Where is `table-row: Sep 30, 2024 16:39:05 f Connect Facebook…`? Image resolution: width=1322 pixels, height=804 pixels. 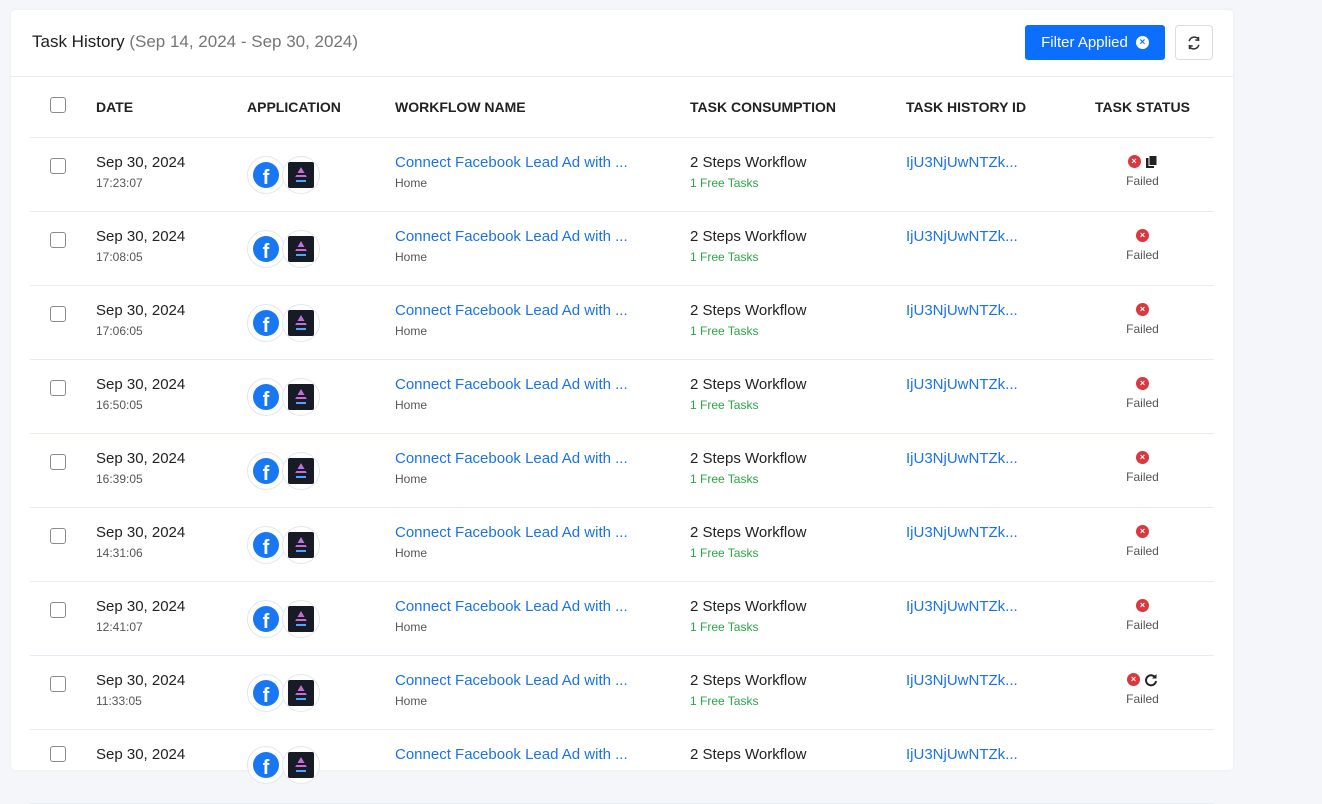 table-row: Sep 30, 2024 16:39:05 f Connect Facebook… is located at coordinates (622, 470).